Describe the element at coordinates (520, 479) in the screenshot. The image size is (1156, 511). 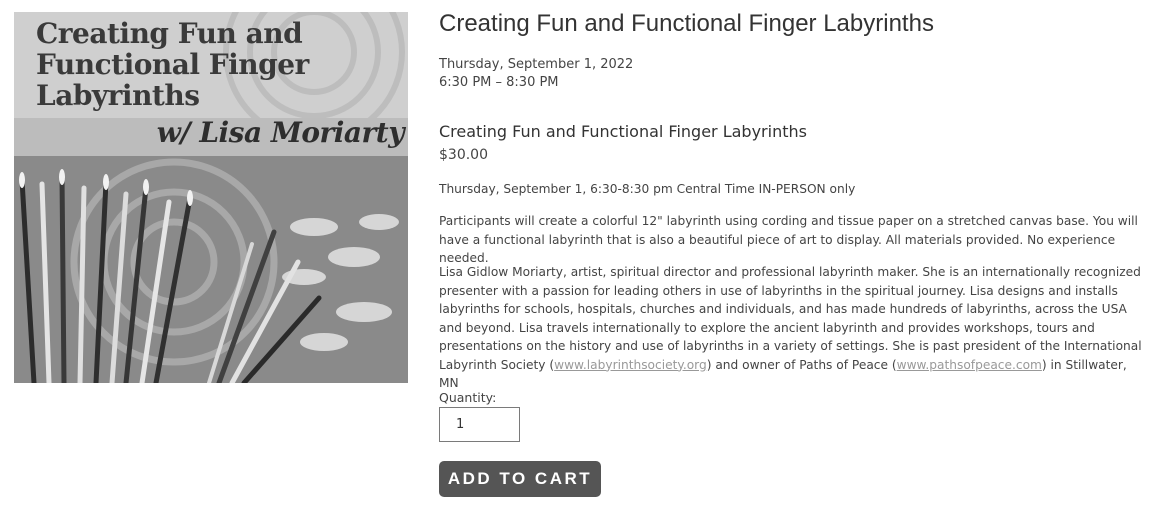
I see `add-to-cart-button: ADD TO CART` at that location.